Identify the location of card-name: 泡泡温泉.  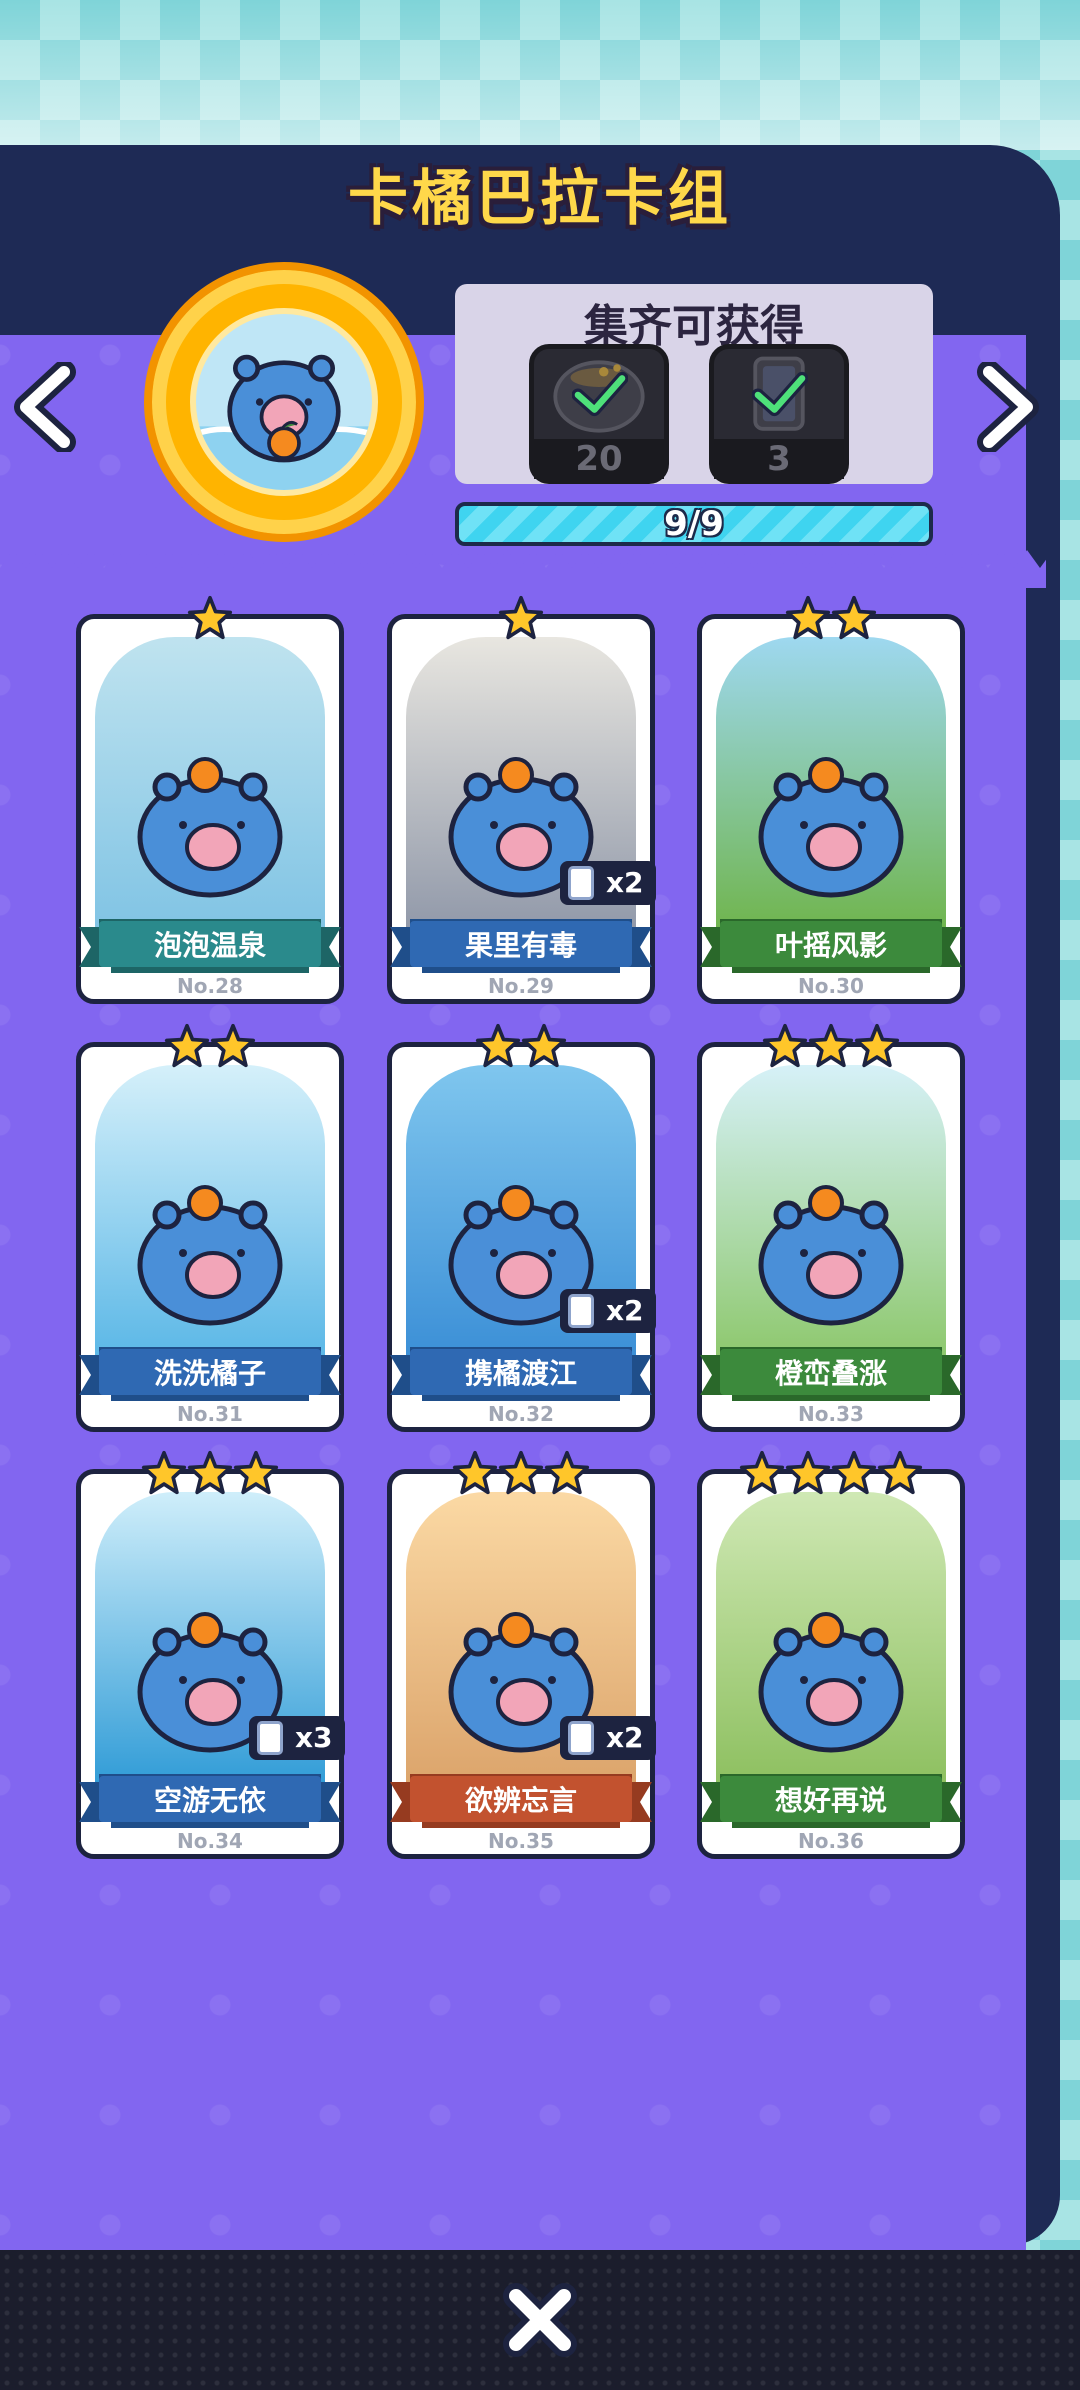
(209, 945).